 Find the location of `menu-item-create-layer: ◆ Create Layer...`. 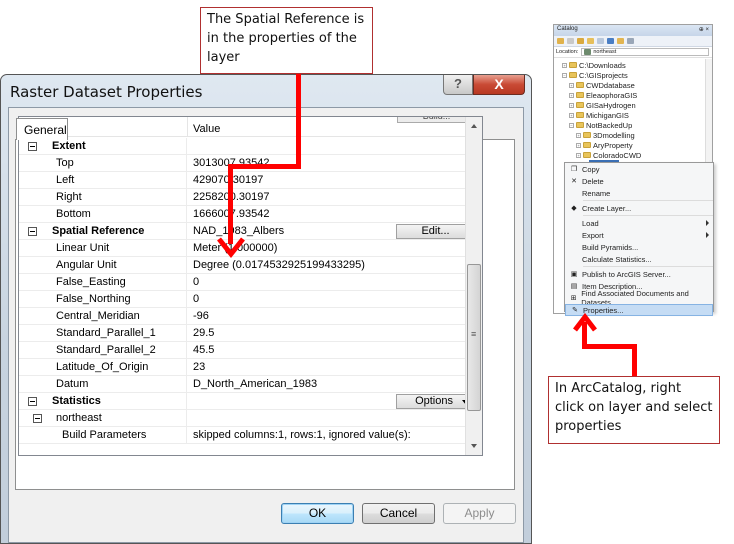

menu-item-create-layer: ◆ Create Layer... is located at coordinates (639, 208).